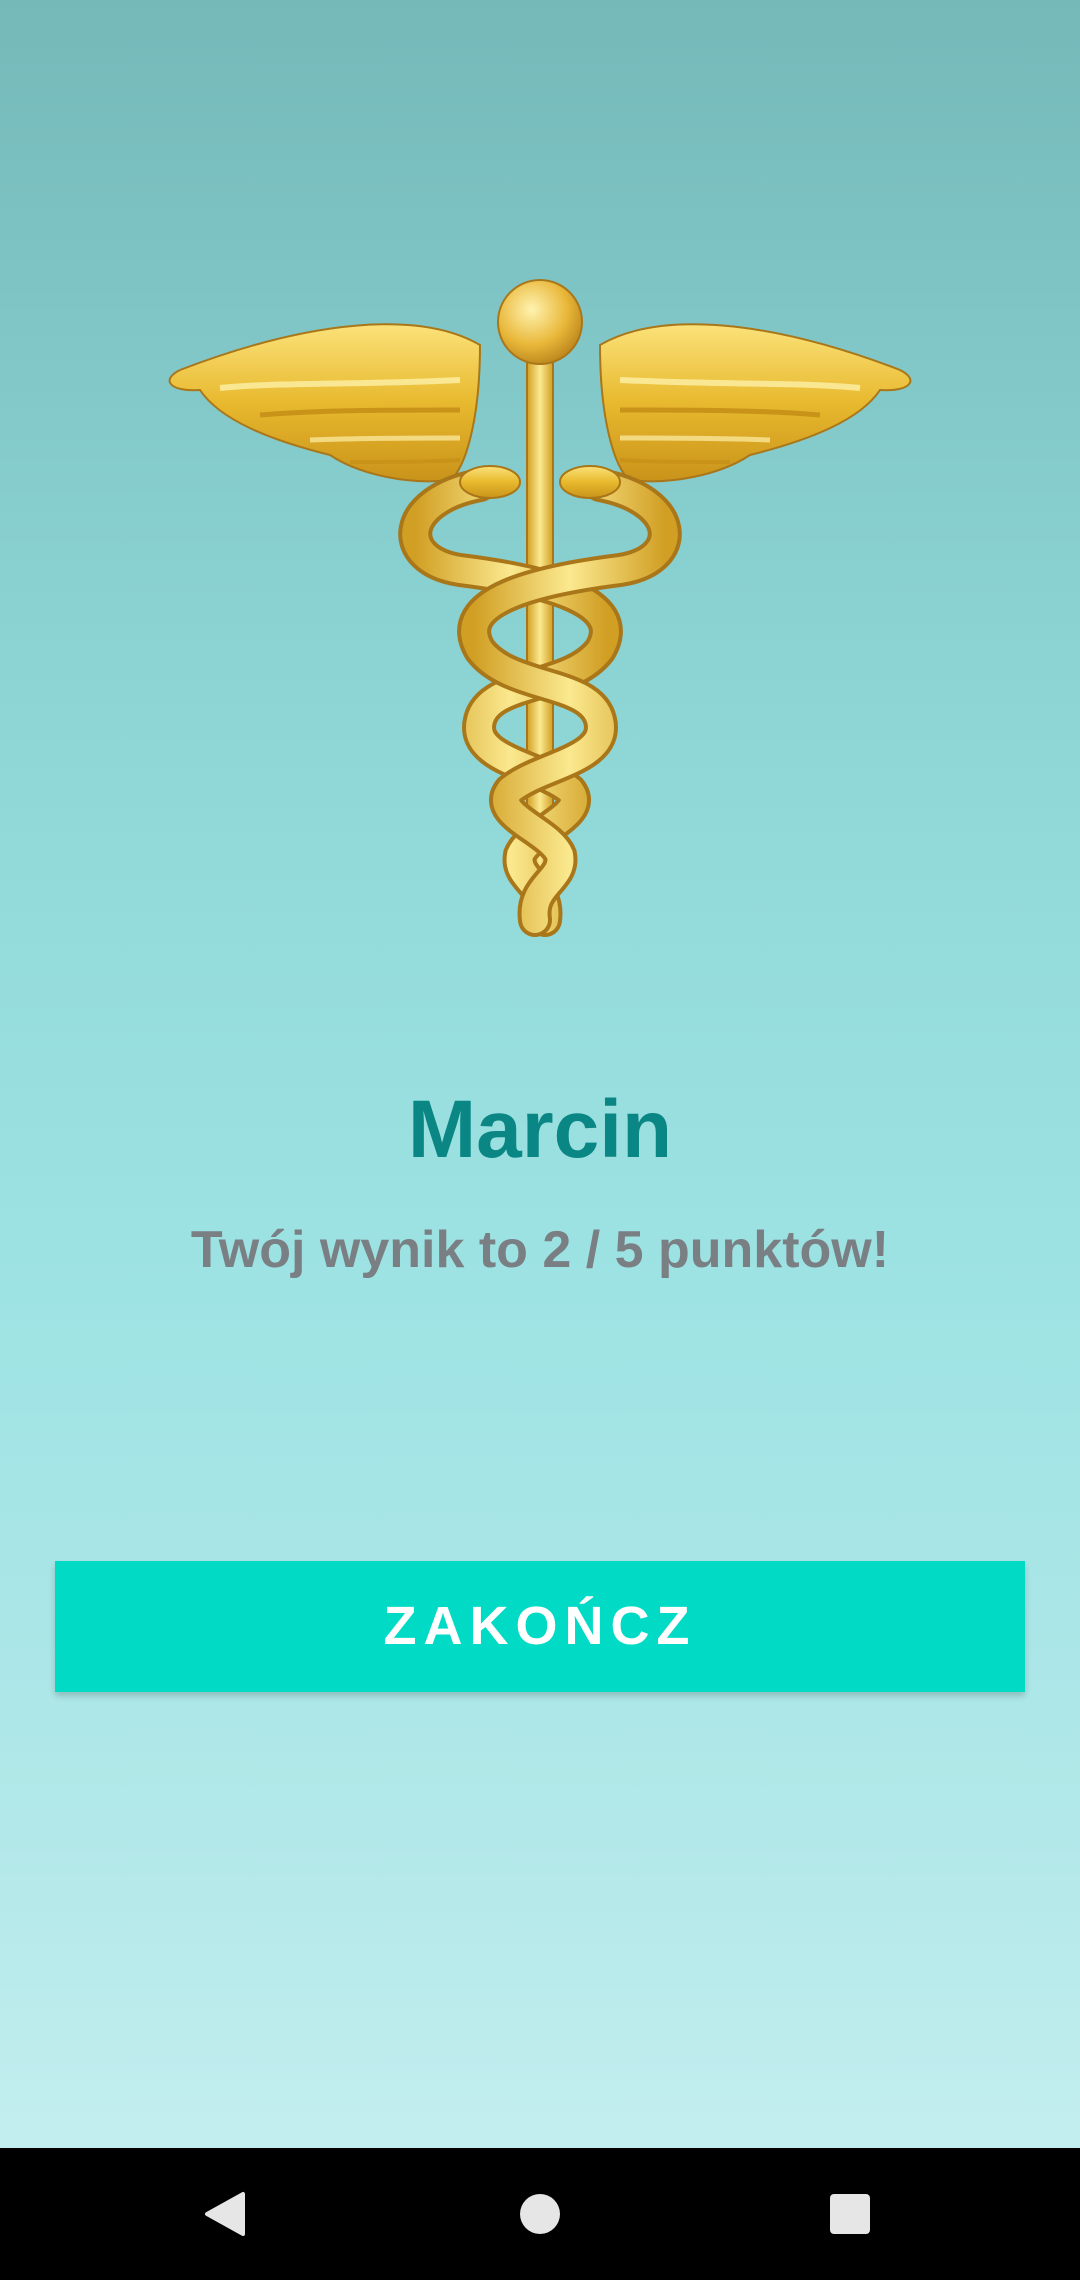 The image size is (1080, 2280). What do you see at coordinates (540, 322) in the screenshot?
I see `staff-ball` at bounding box center [540, 322].